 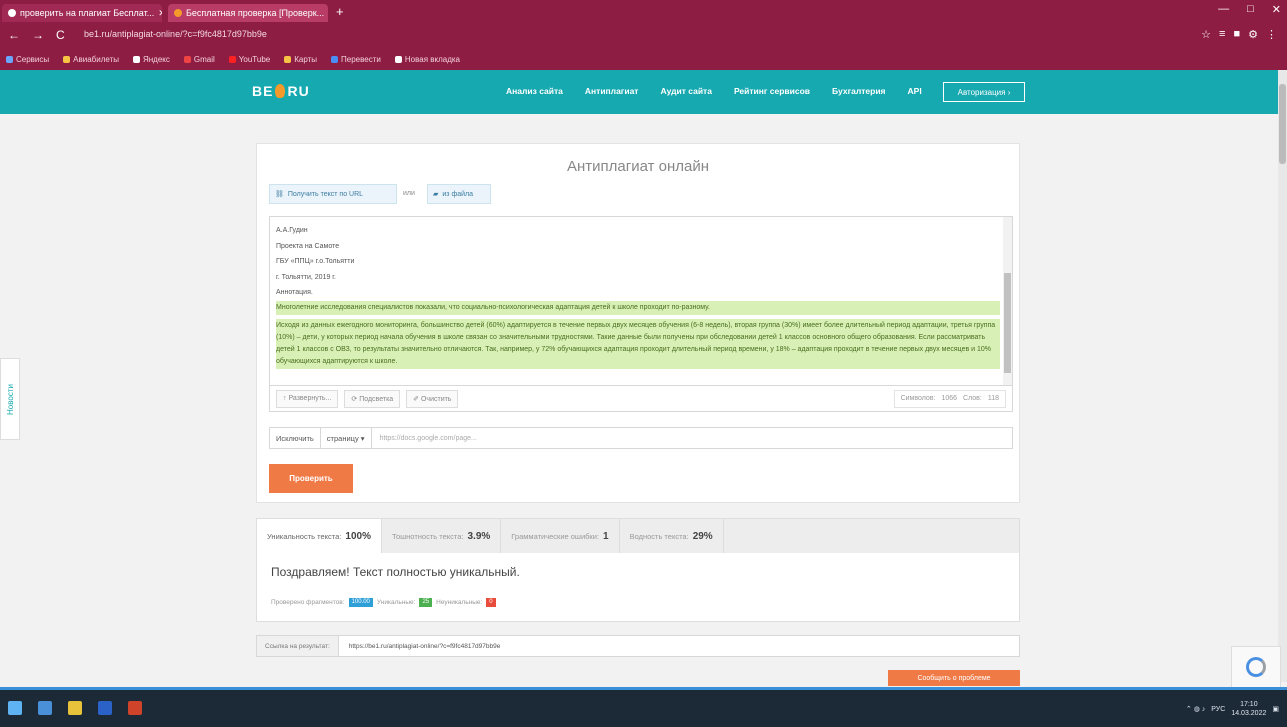 What do you see at coordinates (311, 478) in the screenshot?
I see `check-button: Проверить` at bounding box center [311, 478].